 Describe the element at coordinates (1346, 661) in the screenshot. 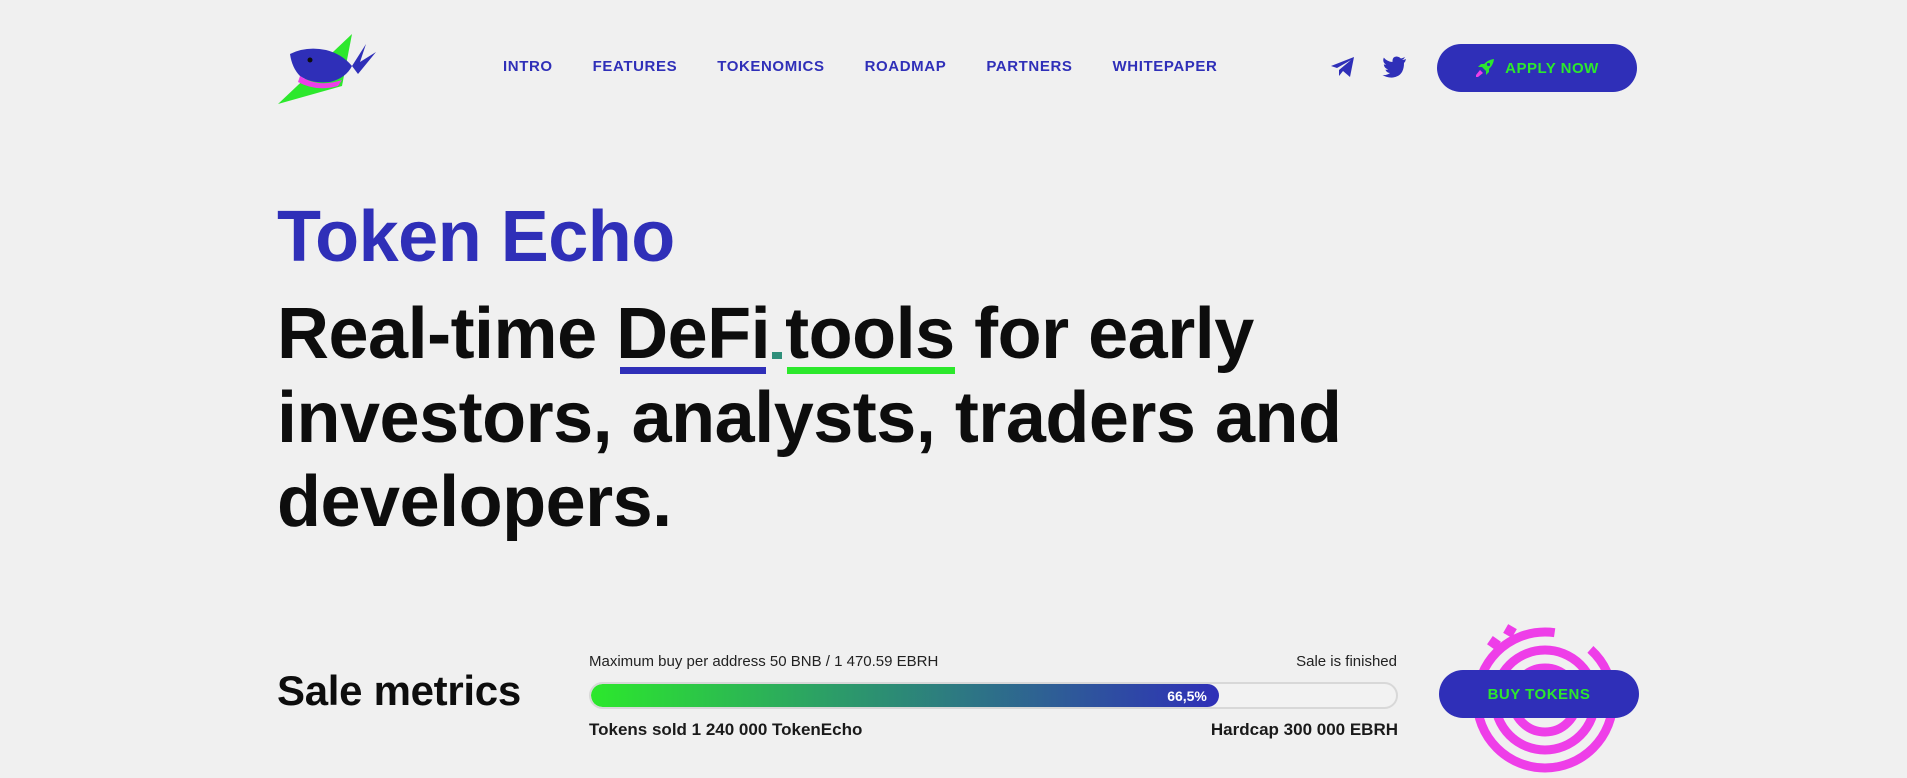

I see `sale-status-text: Sale is finished` at that location.